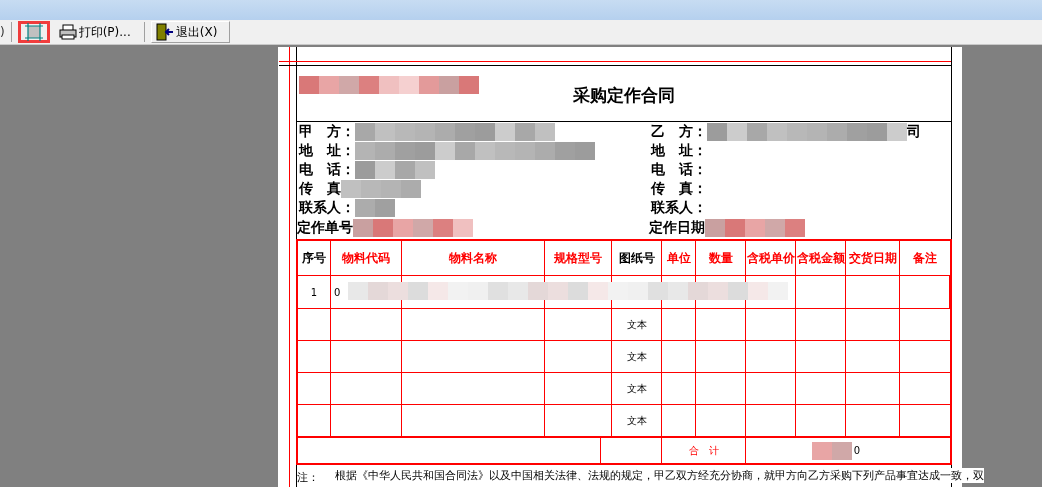 This screenshot has width=1042, height=487. I want to click on field-label: 定作日期, so click(677, 227).